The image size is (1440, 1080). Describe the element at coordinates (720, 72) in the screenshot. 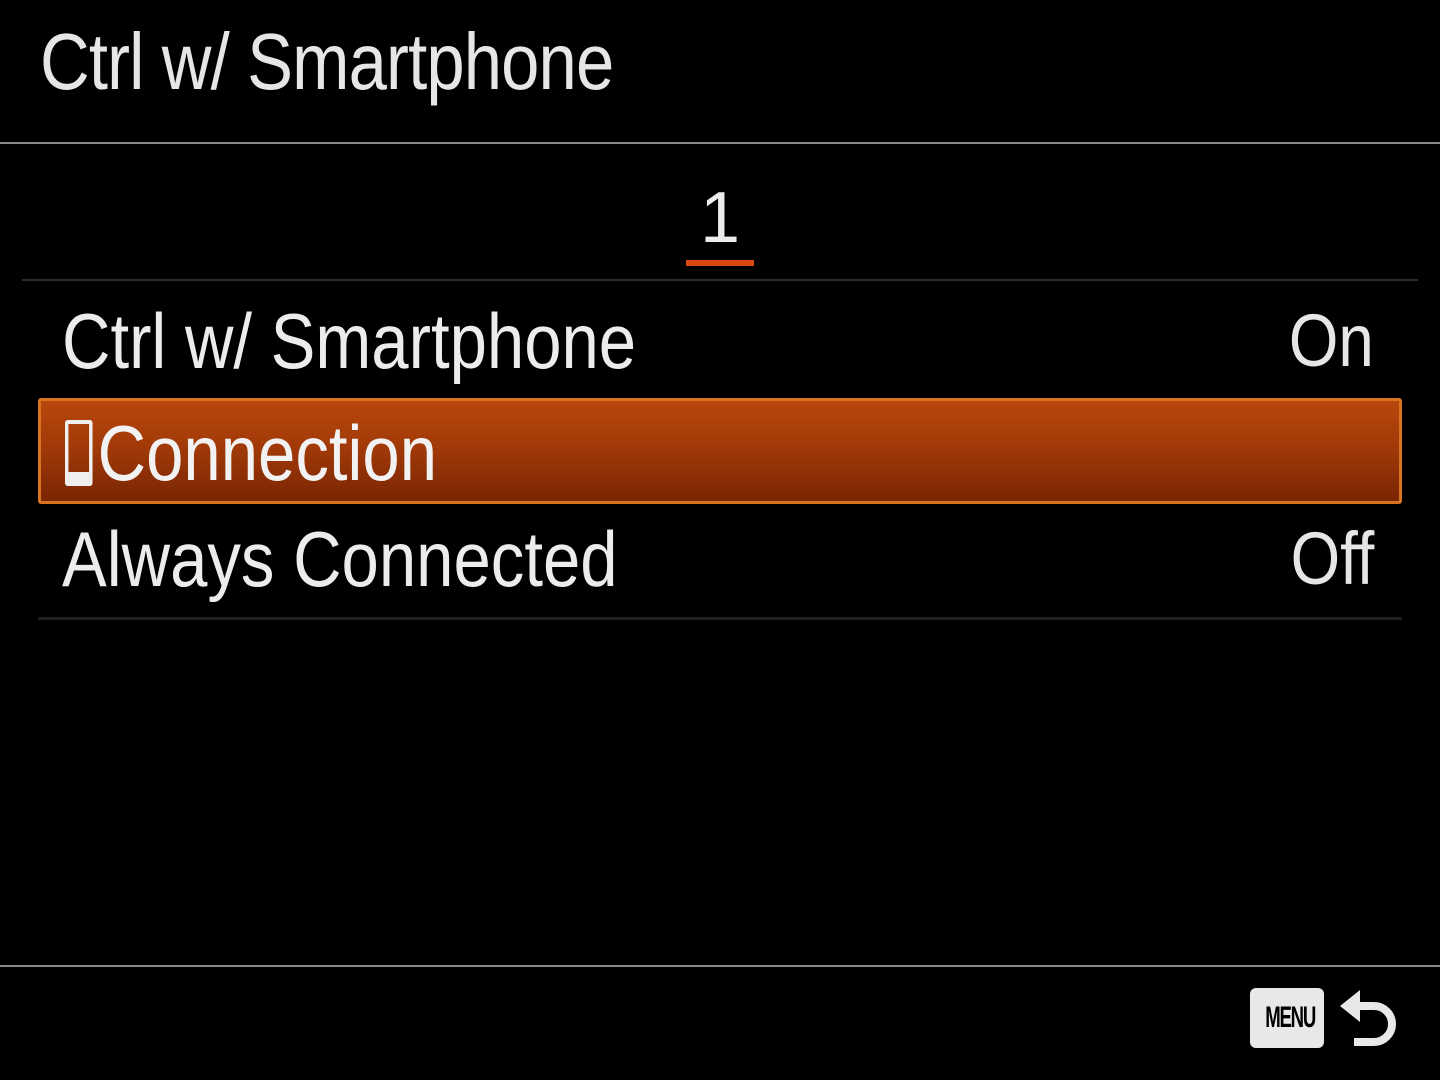

I see `title-bar: Ctrl w/ Smartphone` at that location.